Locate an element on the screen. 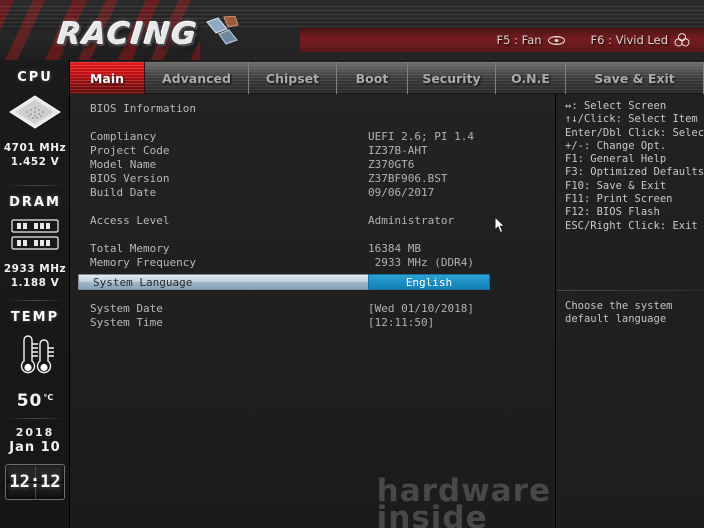  cpu-frequency: 4701 MHz is located at coordinates (35, 148).